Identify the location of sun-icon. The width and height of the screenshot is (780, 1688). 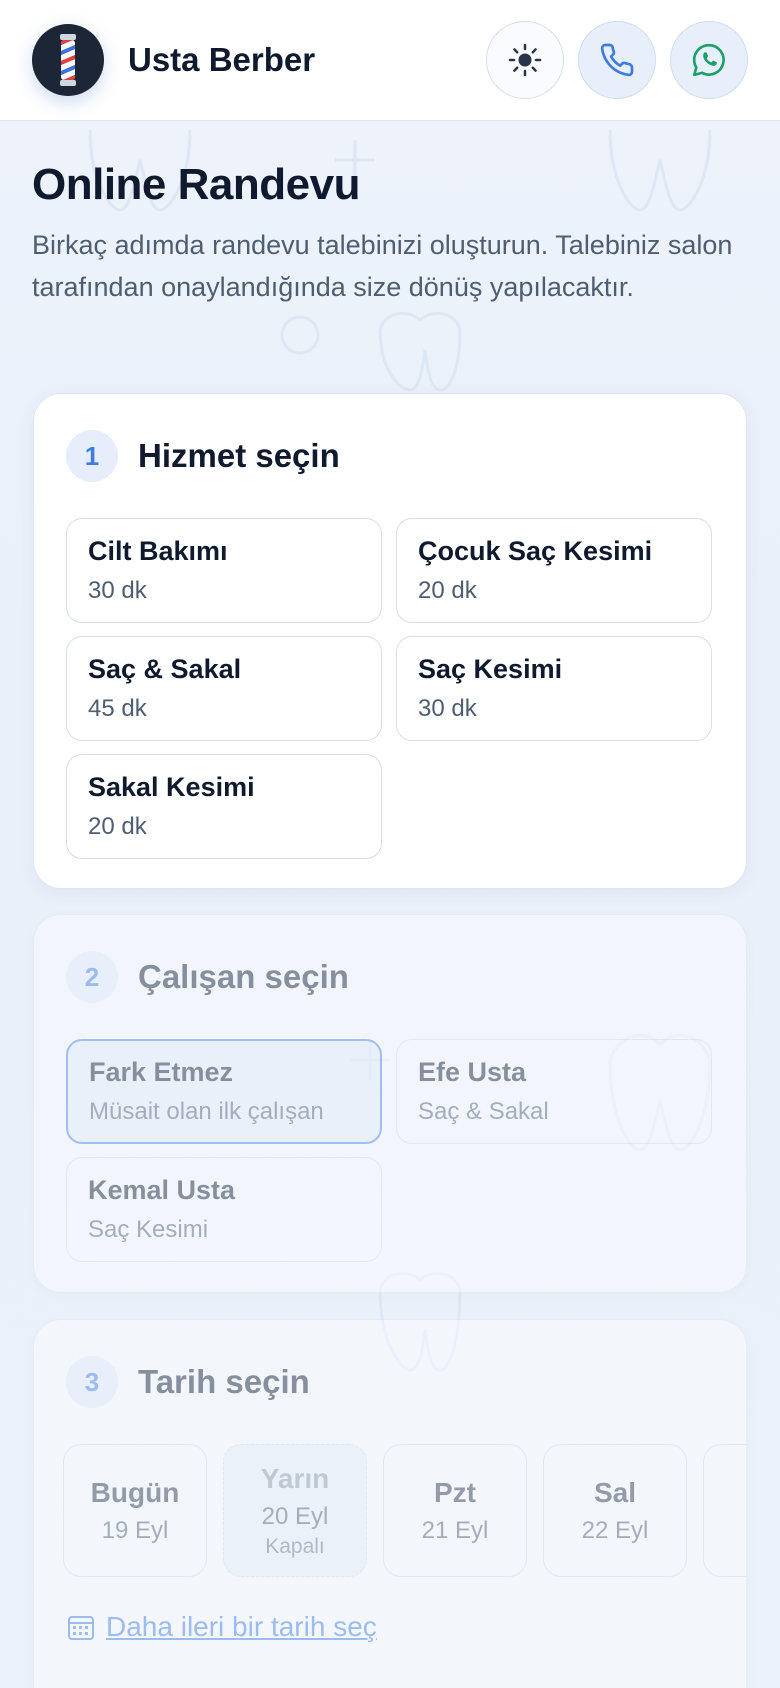
(525, 60).